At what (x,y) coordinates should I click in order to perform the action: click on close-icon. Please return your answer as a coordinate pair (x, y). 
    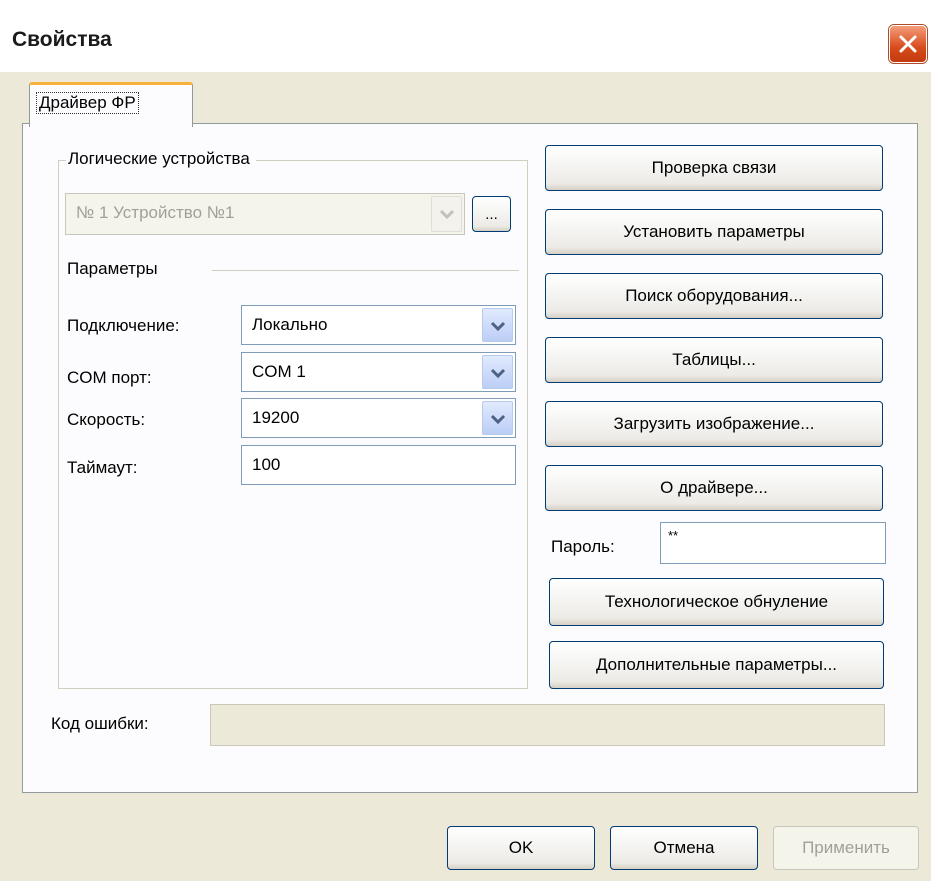
    Looking at the image, I should click on (908, 44).